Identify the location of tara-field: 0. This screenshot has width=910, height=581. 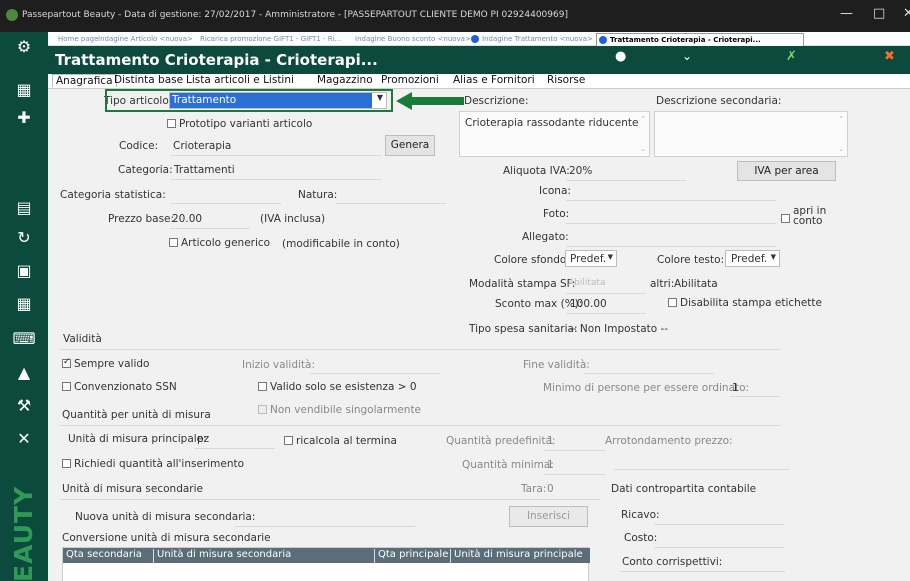
(550, 489).